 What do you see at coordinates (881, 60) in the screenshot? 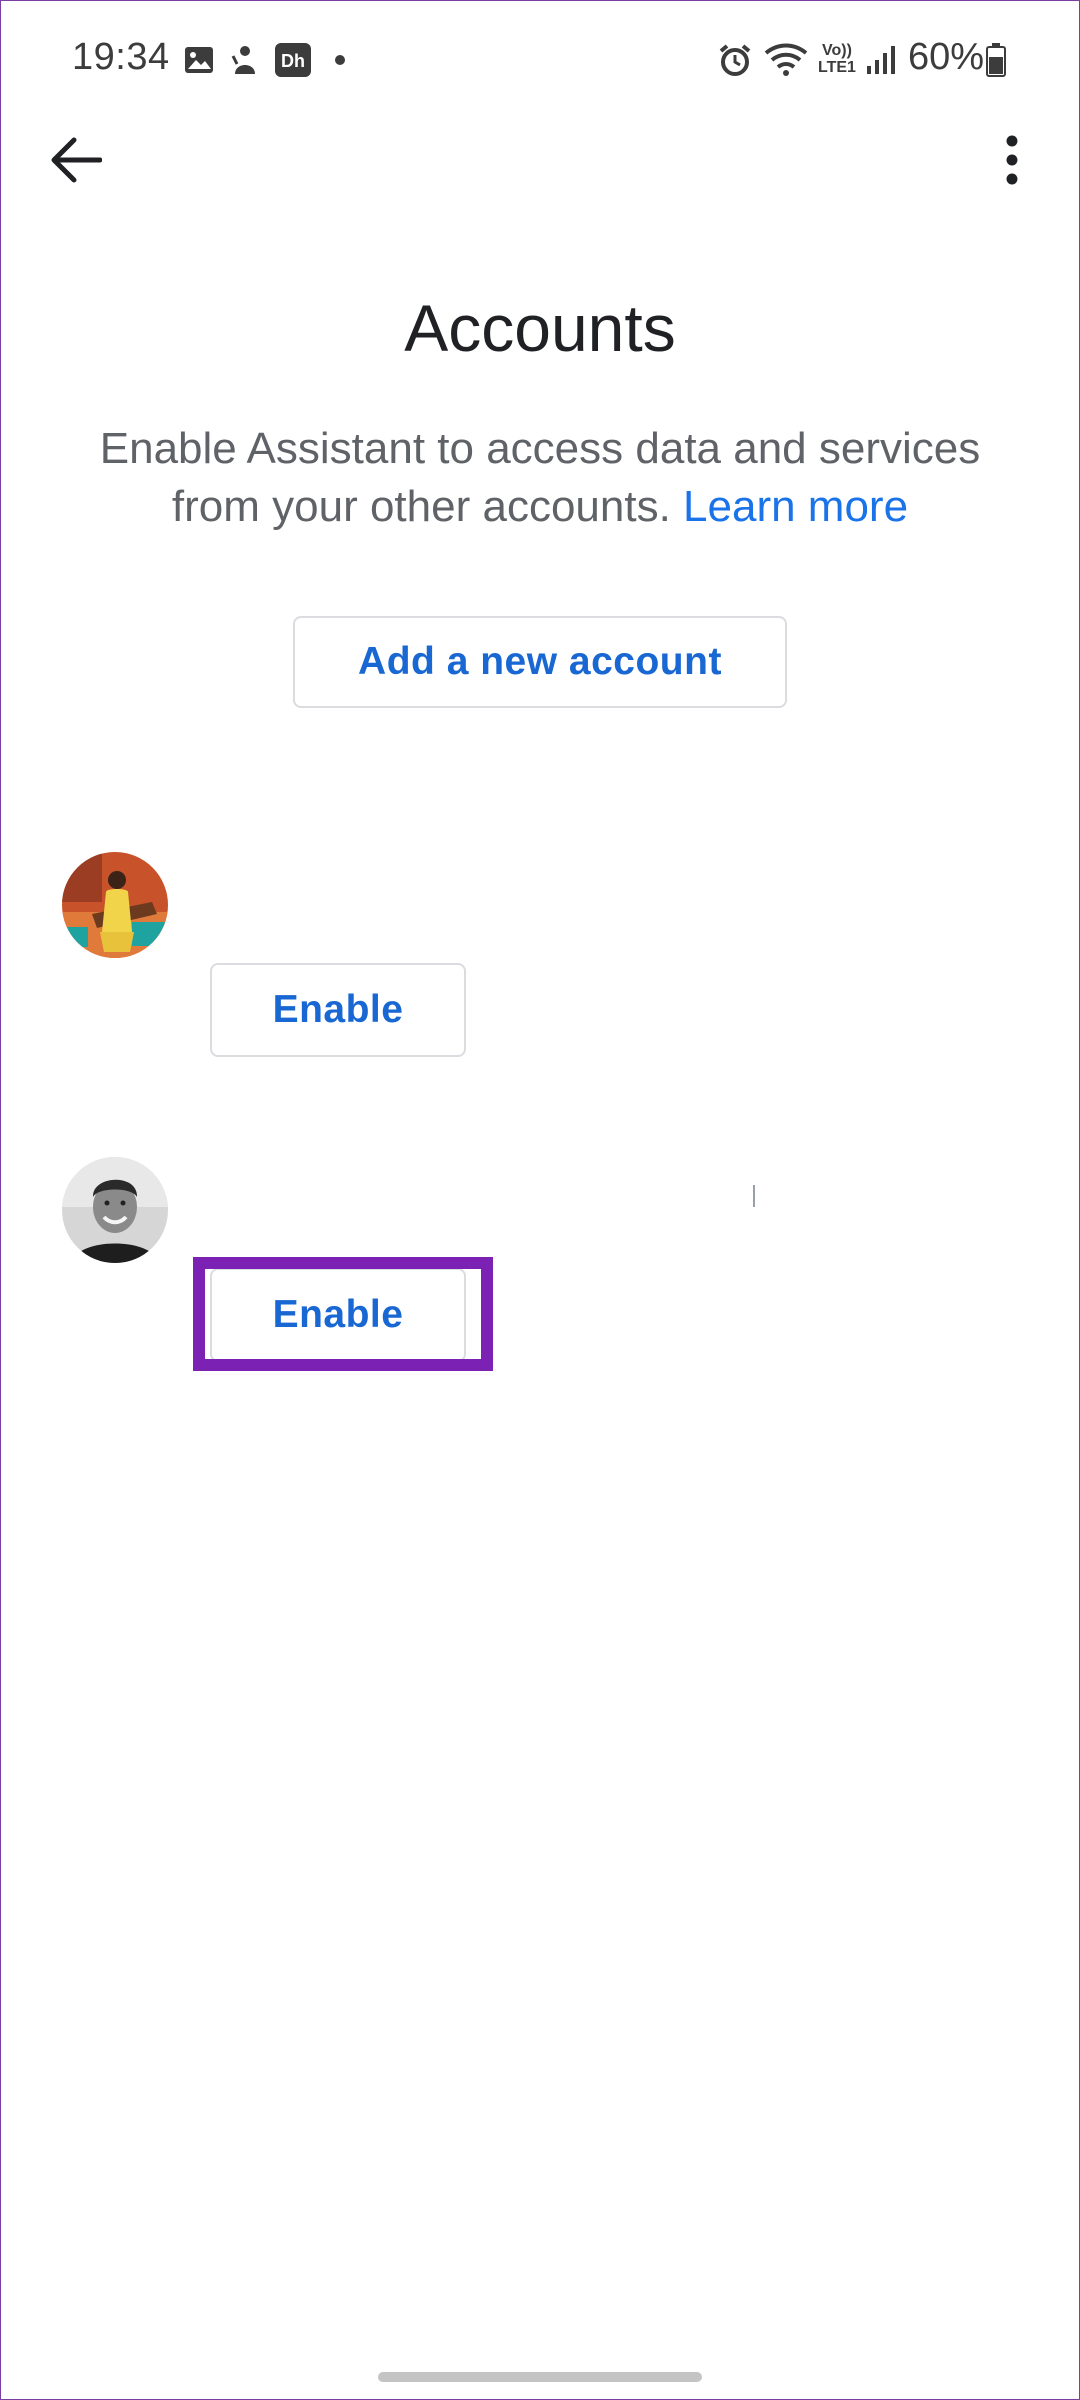
I see `signal-icon` at bounding box center [881, 60].